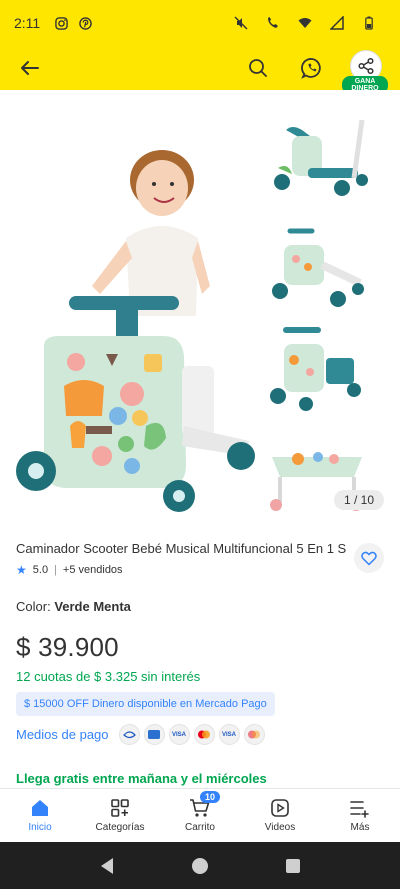  Describe the element at coordinates (92, 606) in the screenshot. I see `color-value: Verde Menta` at that location.